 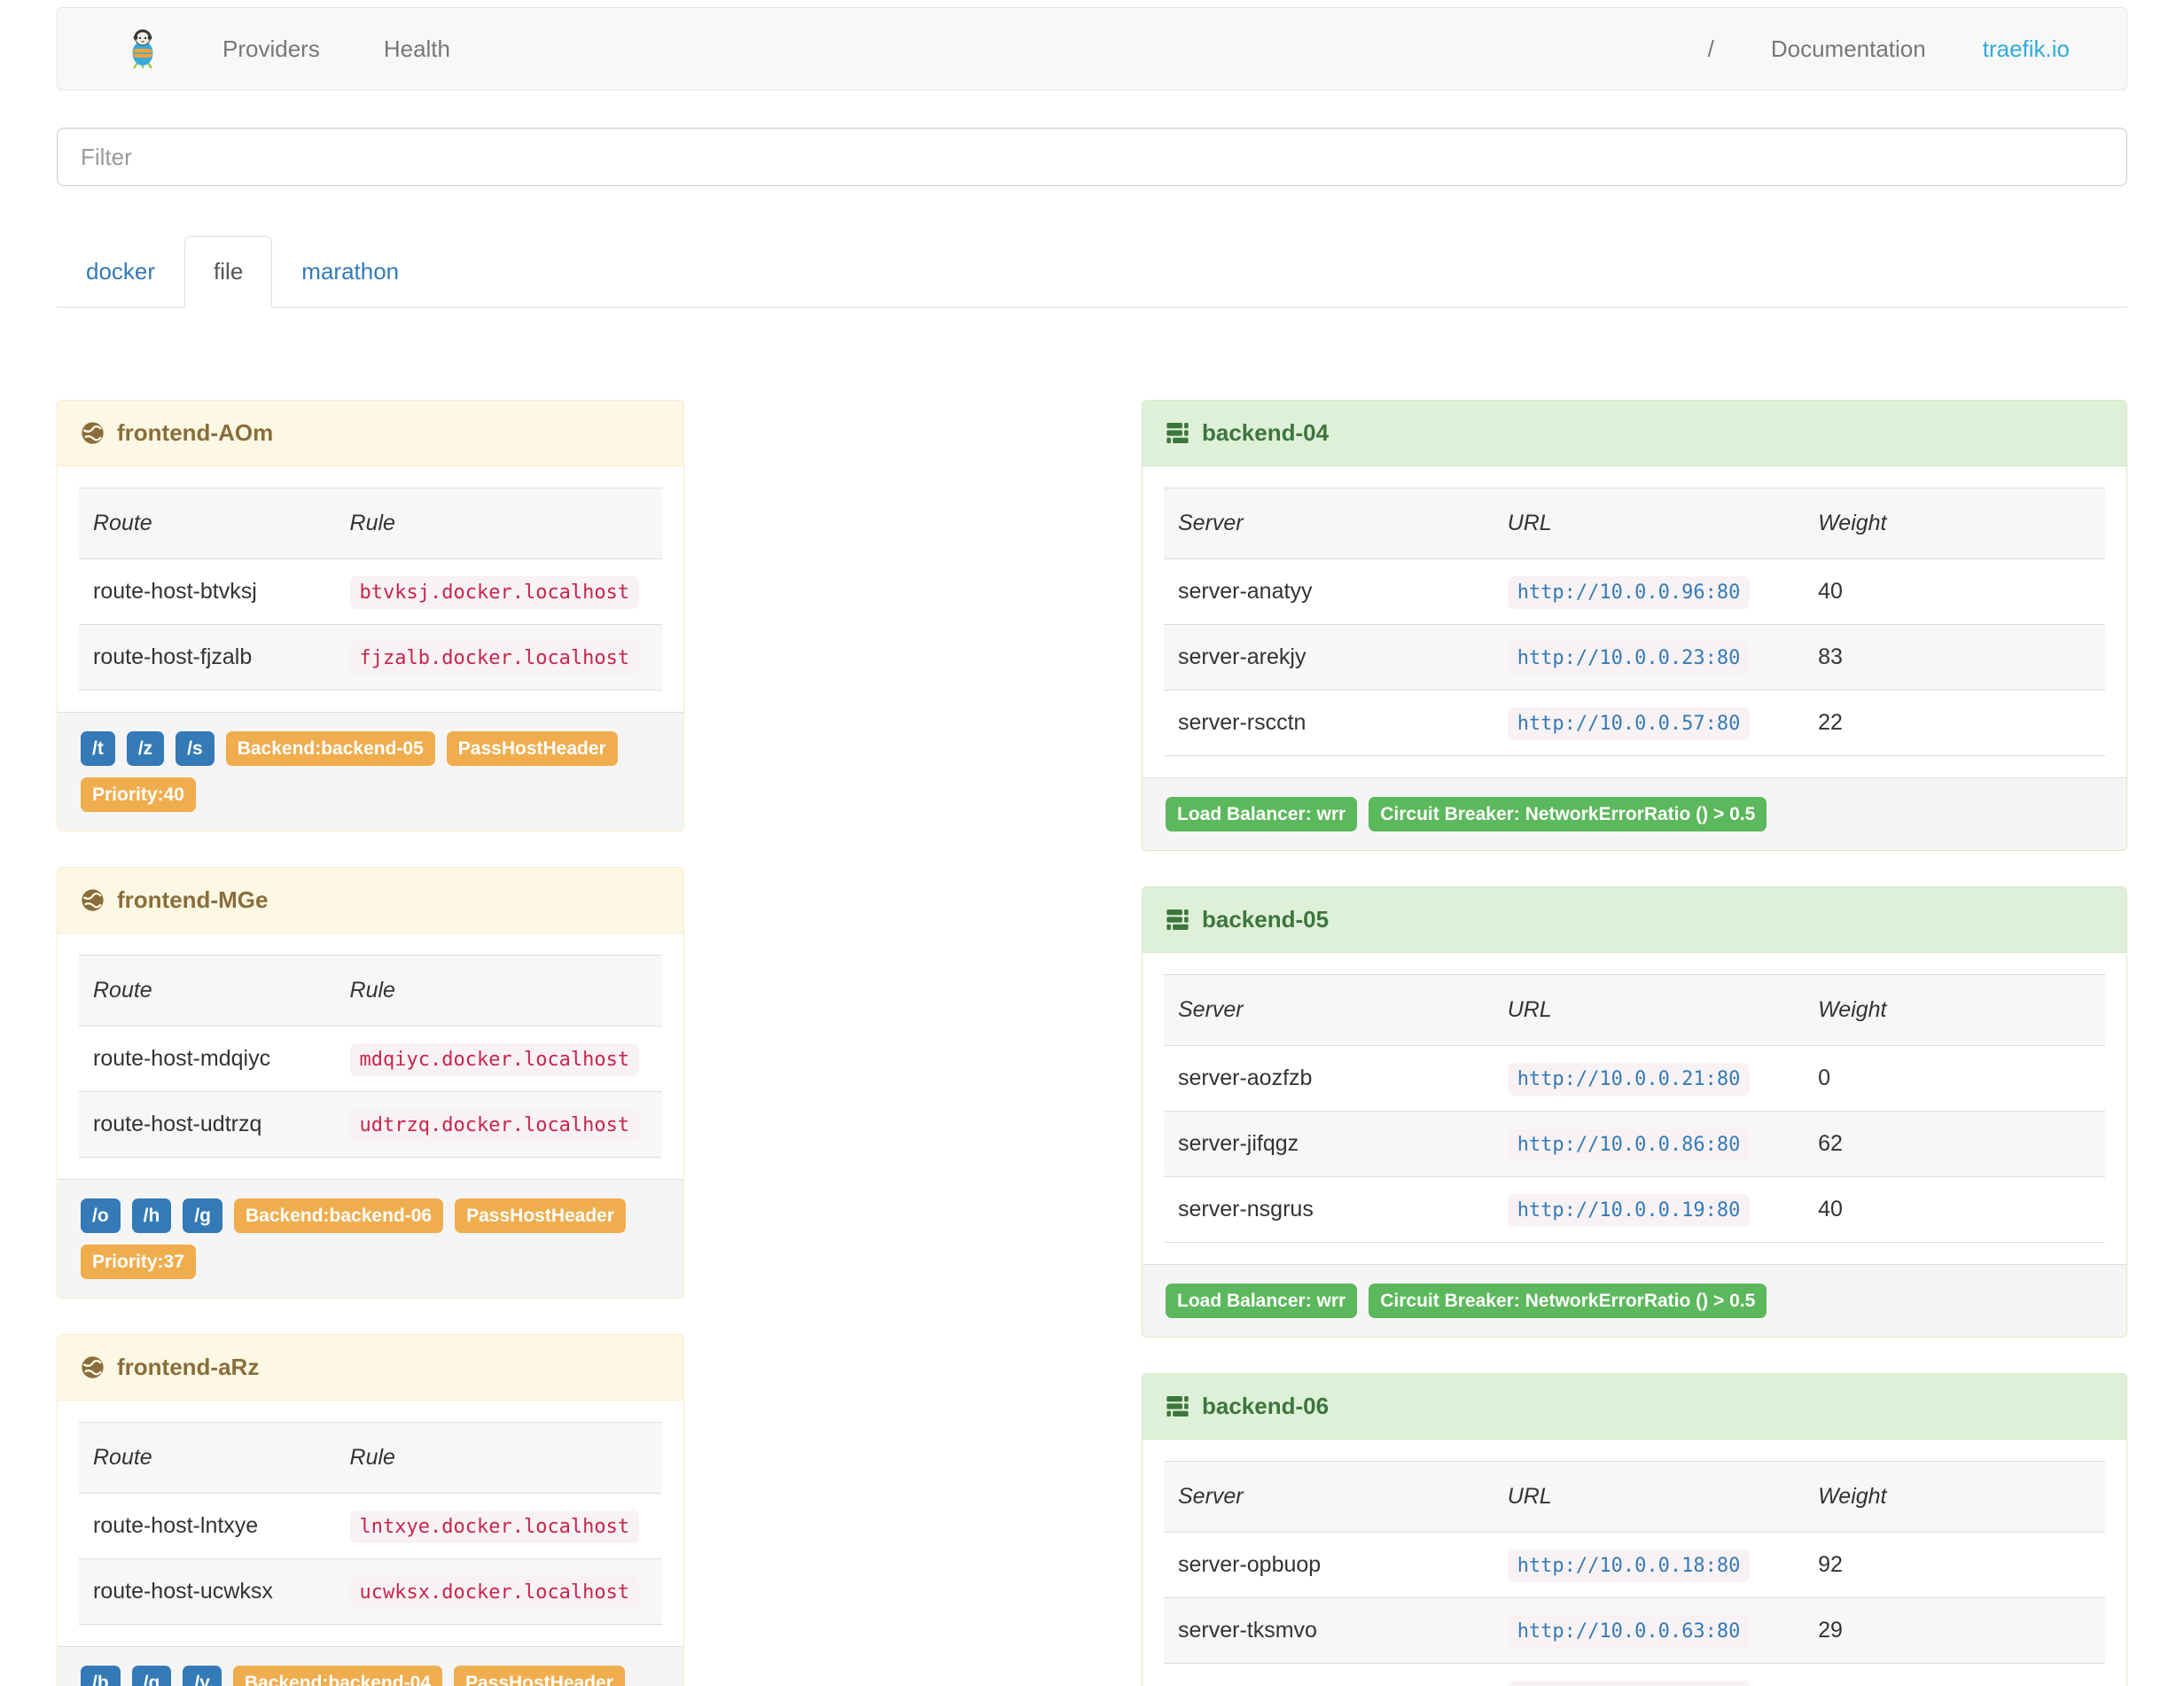 What do you see at coordinates (1329, 1497) in the screenshot?
I see `column-header-server: Server` at bounding box center [1329, 1497].